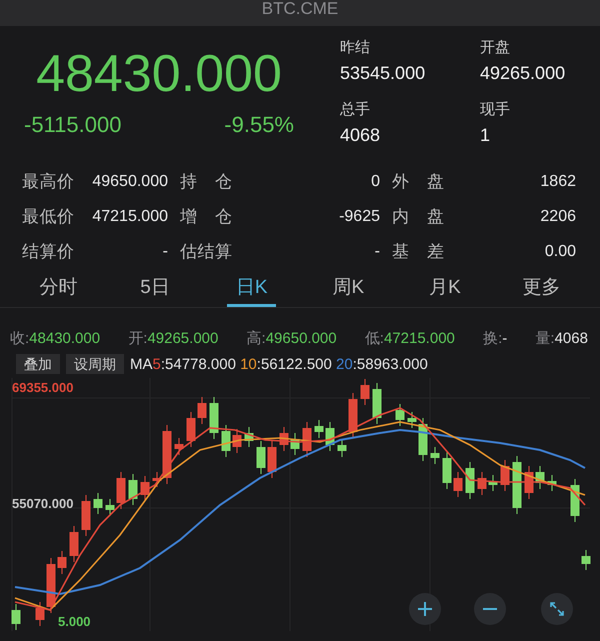 The width and height of the screenshot is (600, 641). I want to click on fullscreen-button, so click(557, 609).